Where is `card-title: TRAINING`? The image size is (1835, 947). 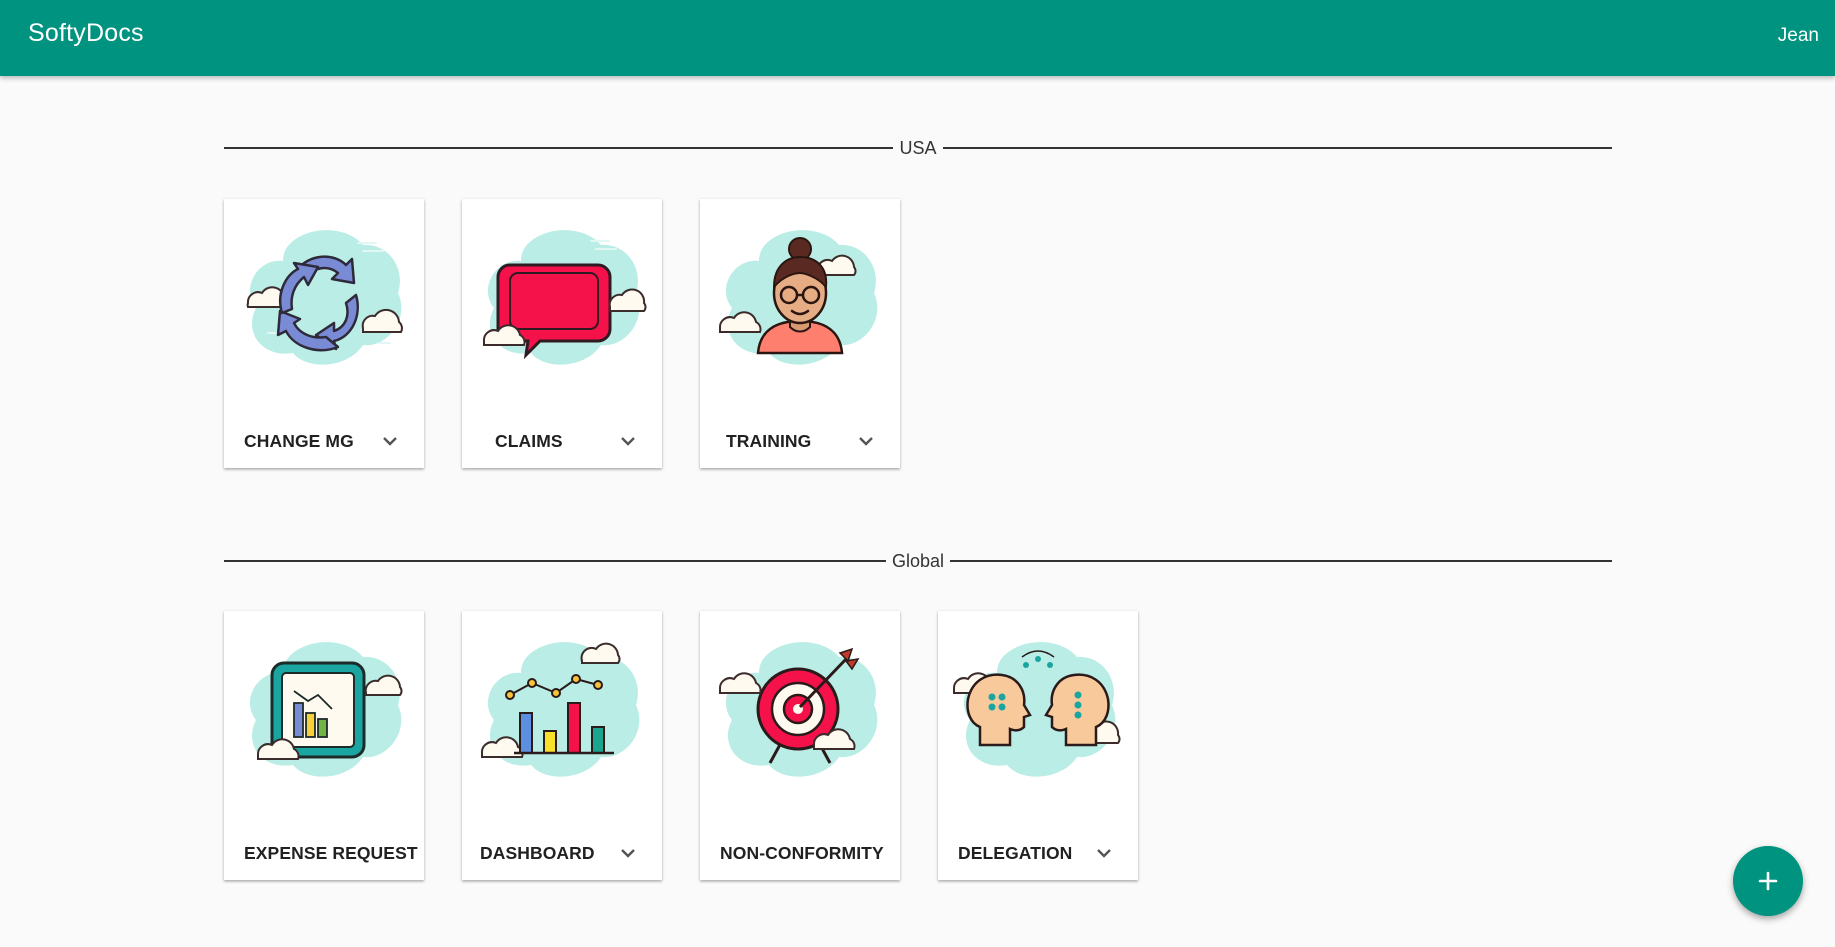
card-title: TRAINING is located at coordinates (769, 441).